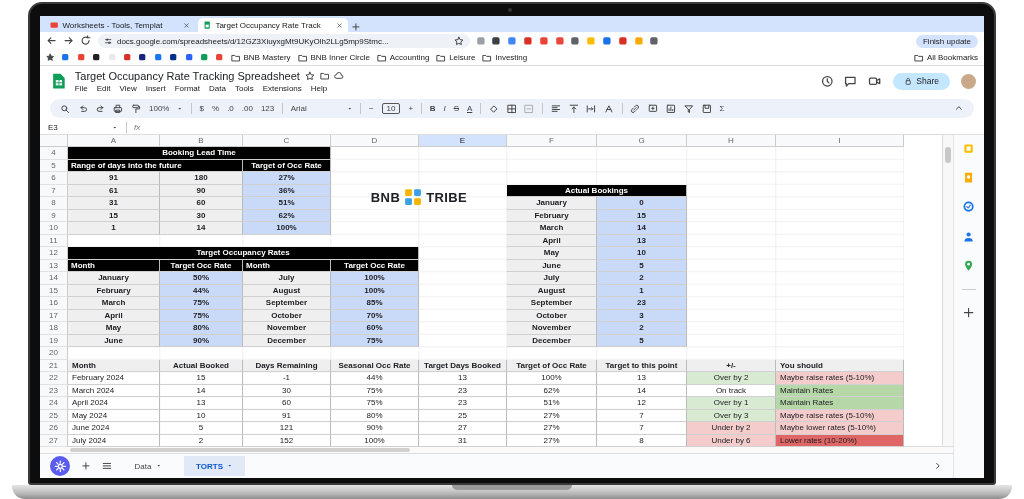 This screenshot has height=499, width=1024. I want to click on row-header: 26, so click(54, 428).